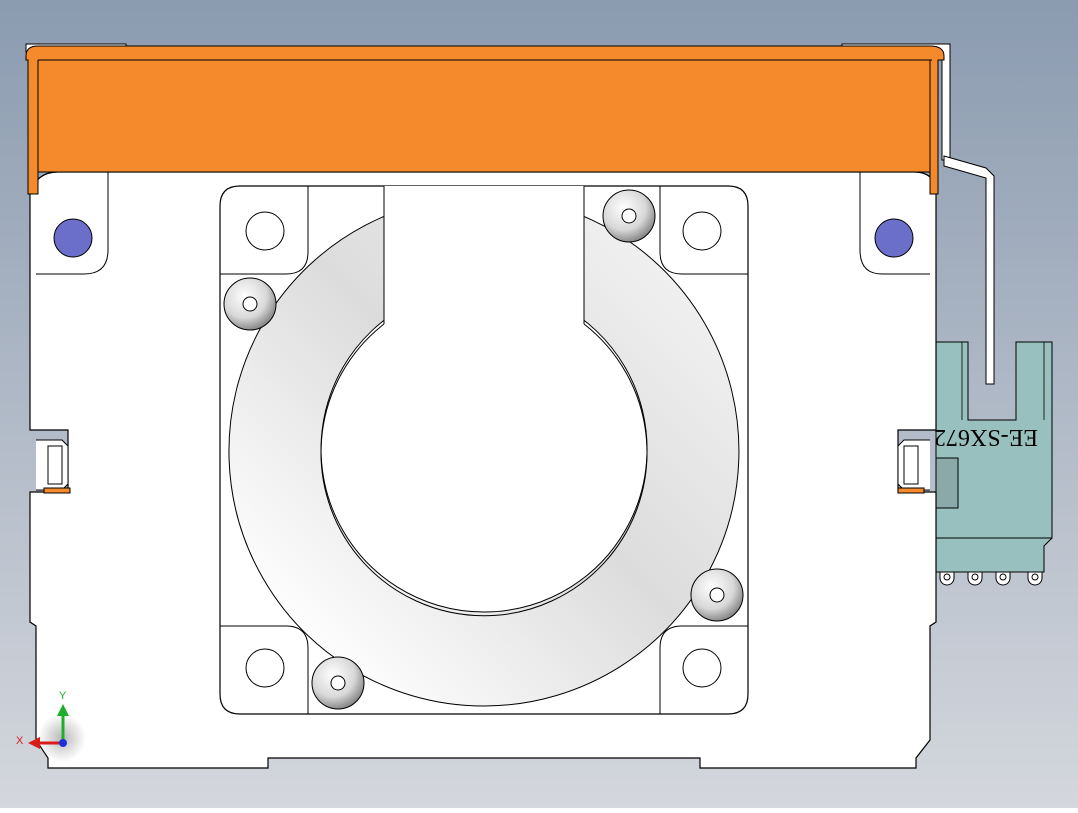 This screenshot has height=813, width=1078. Describe the element at coordinates (338, 683) in the screenshot. I see `screw-bottom-left` at that location.